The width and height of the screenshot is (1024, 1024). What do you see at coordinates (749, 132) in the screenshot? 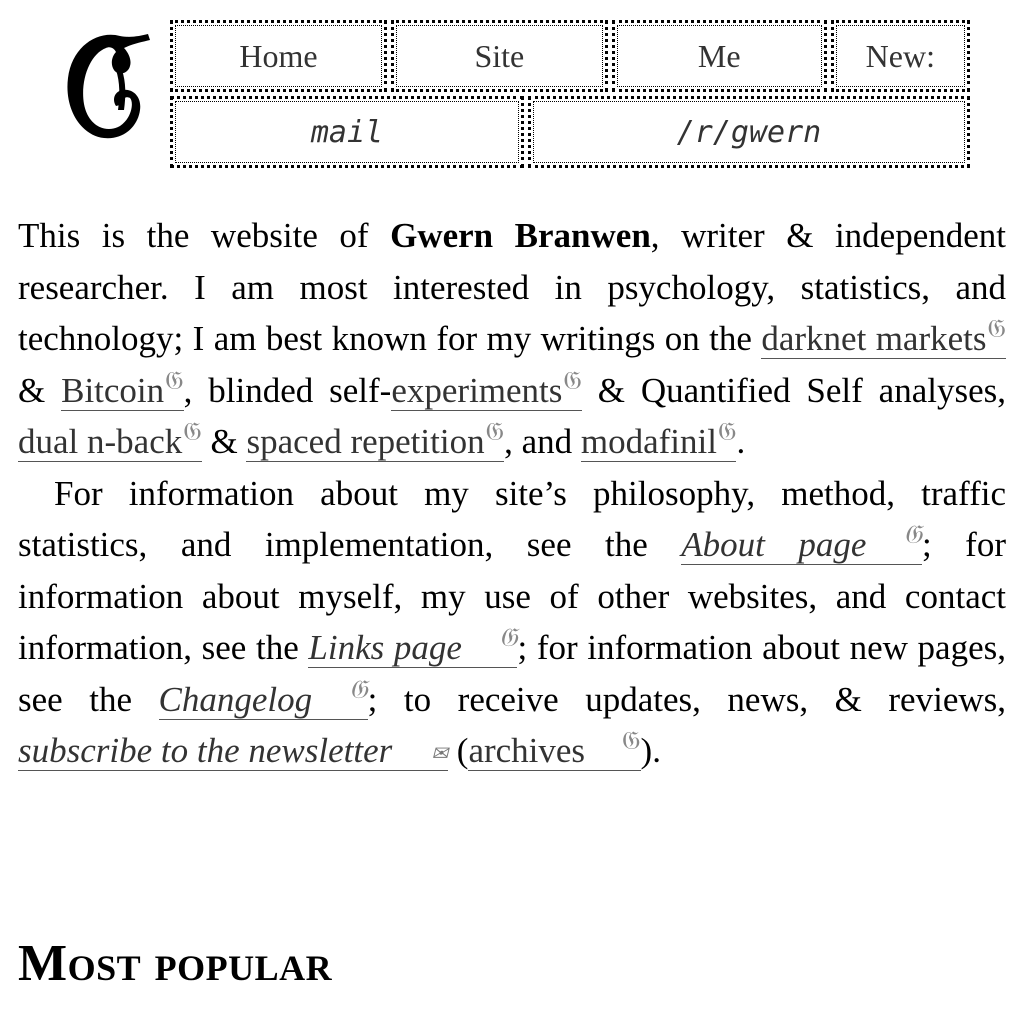
I see `nav-reddit-link: /r/gwern` at bounding box center [749, 132].